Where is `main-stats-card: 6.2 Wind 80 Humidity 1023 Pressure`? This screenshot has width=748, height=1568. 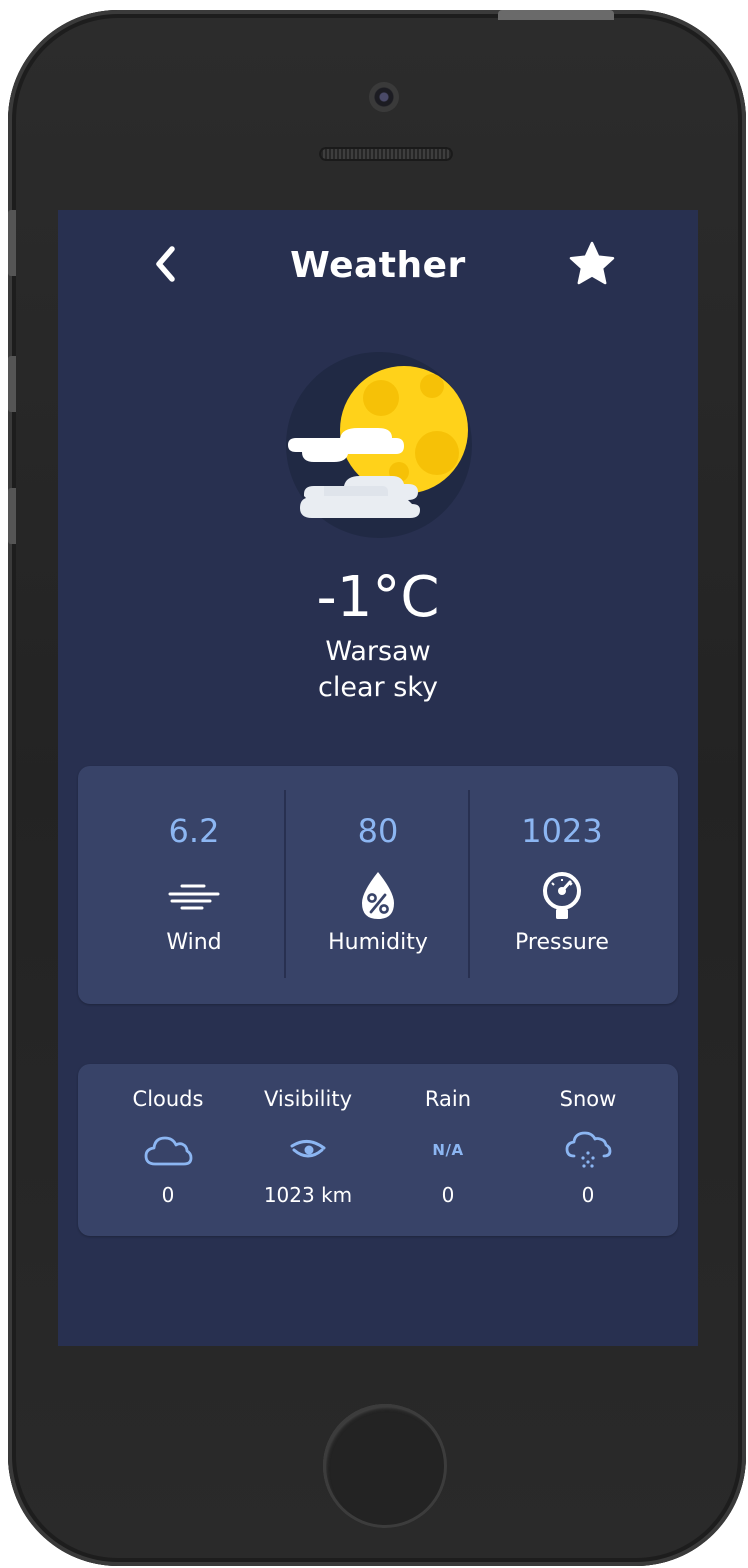 main-stats-card: 6.2 Wind 80 Humidity 1023 Pressure is located at coordinates (378, 885).